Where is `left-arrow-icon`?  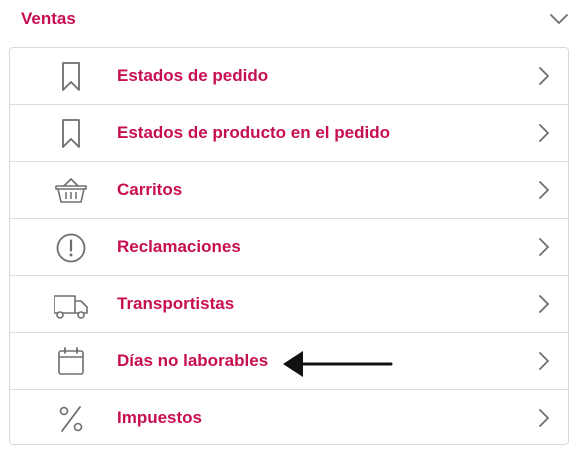 left-arrow-icon is located at coordinates (338, 364).